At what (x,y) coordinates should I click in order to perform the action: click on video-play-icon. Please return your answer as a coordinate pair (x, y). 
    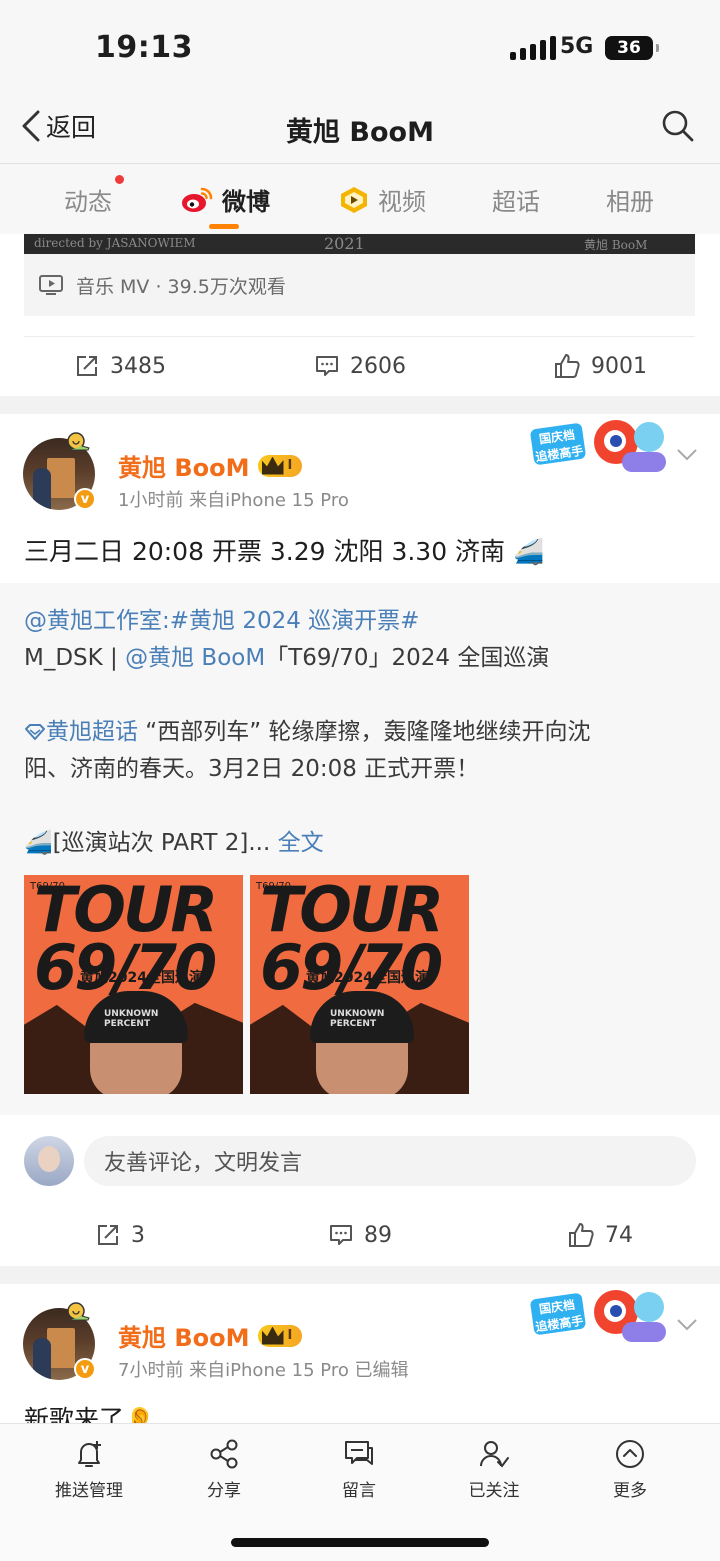
    Looking at the image, I should click on (51, 285).